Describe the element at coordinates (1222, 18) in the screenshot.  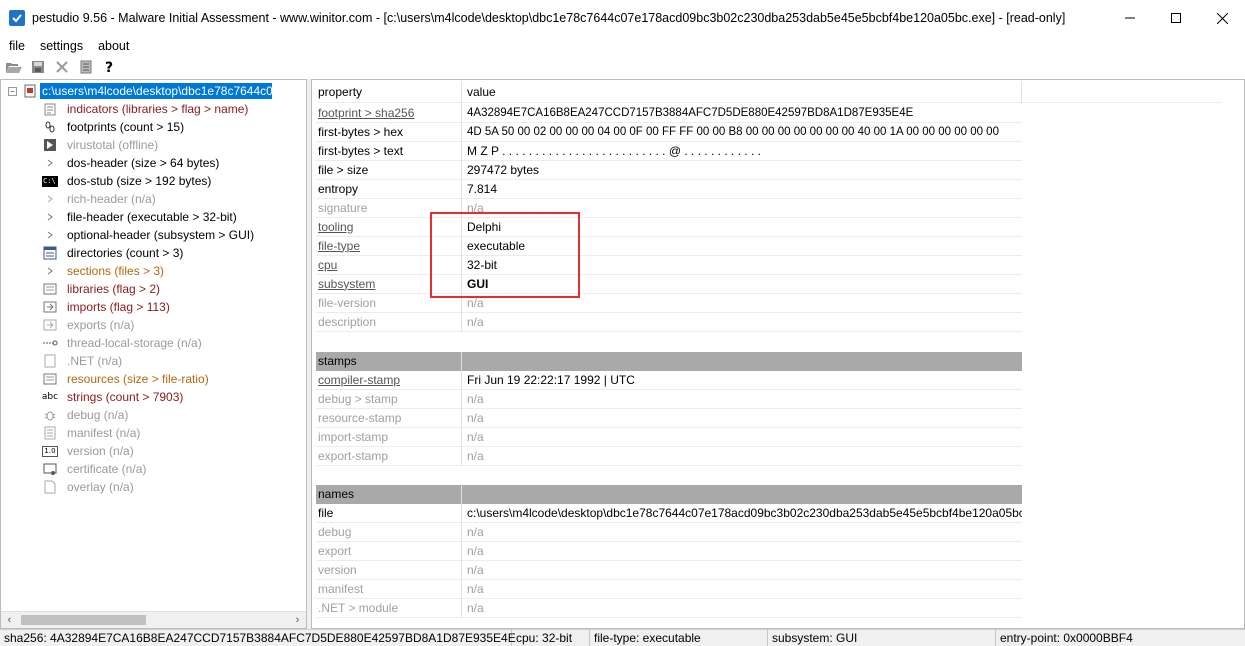
I see `close-button` at that location.